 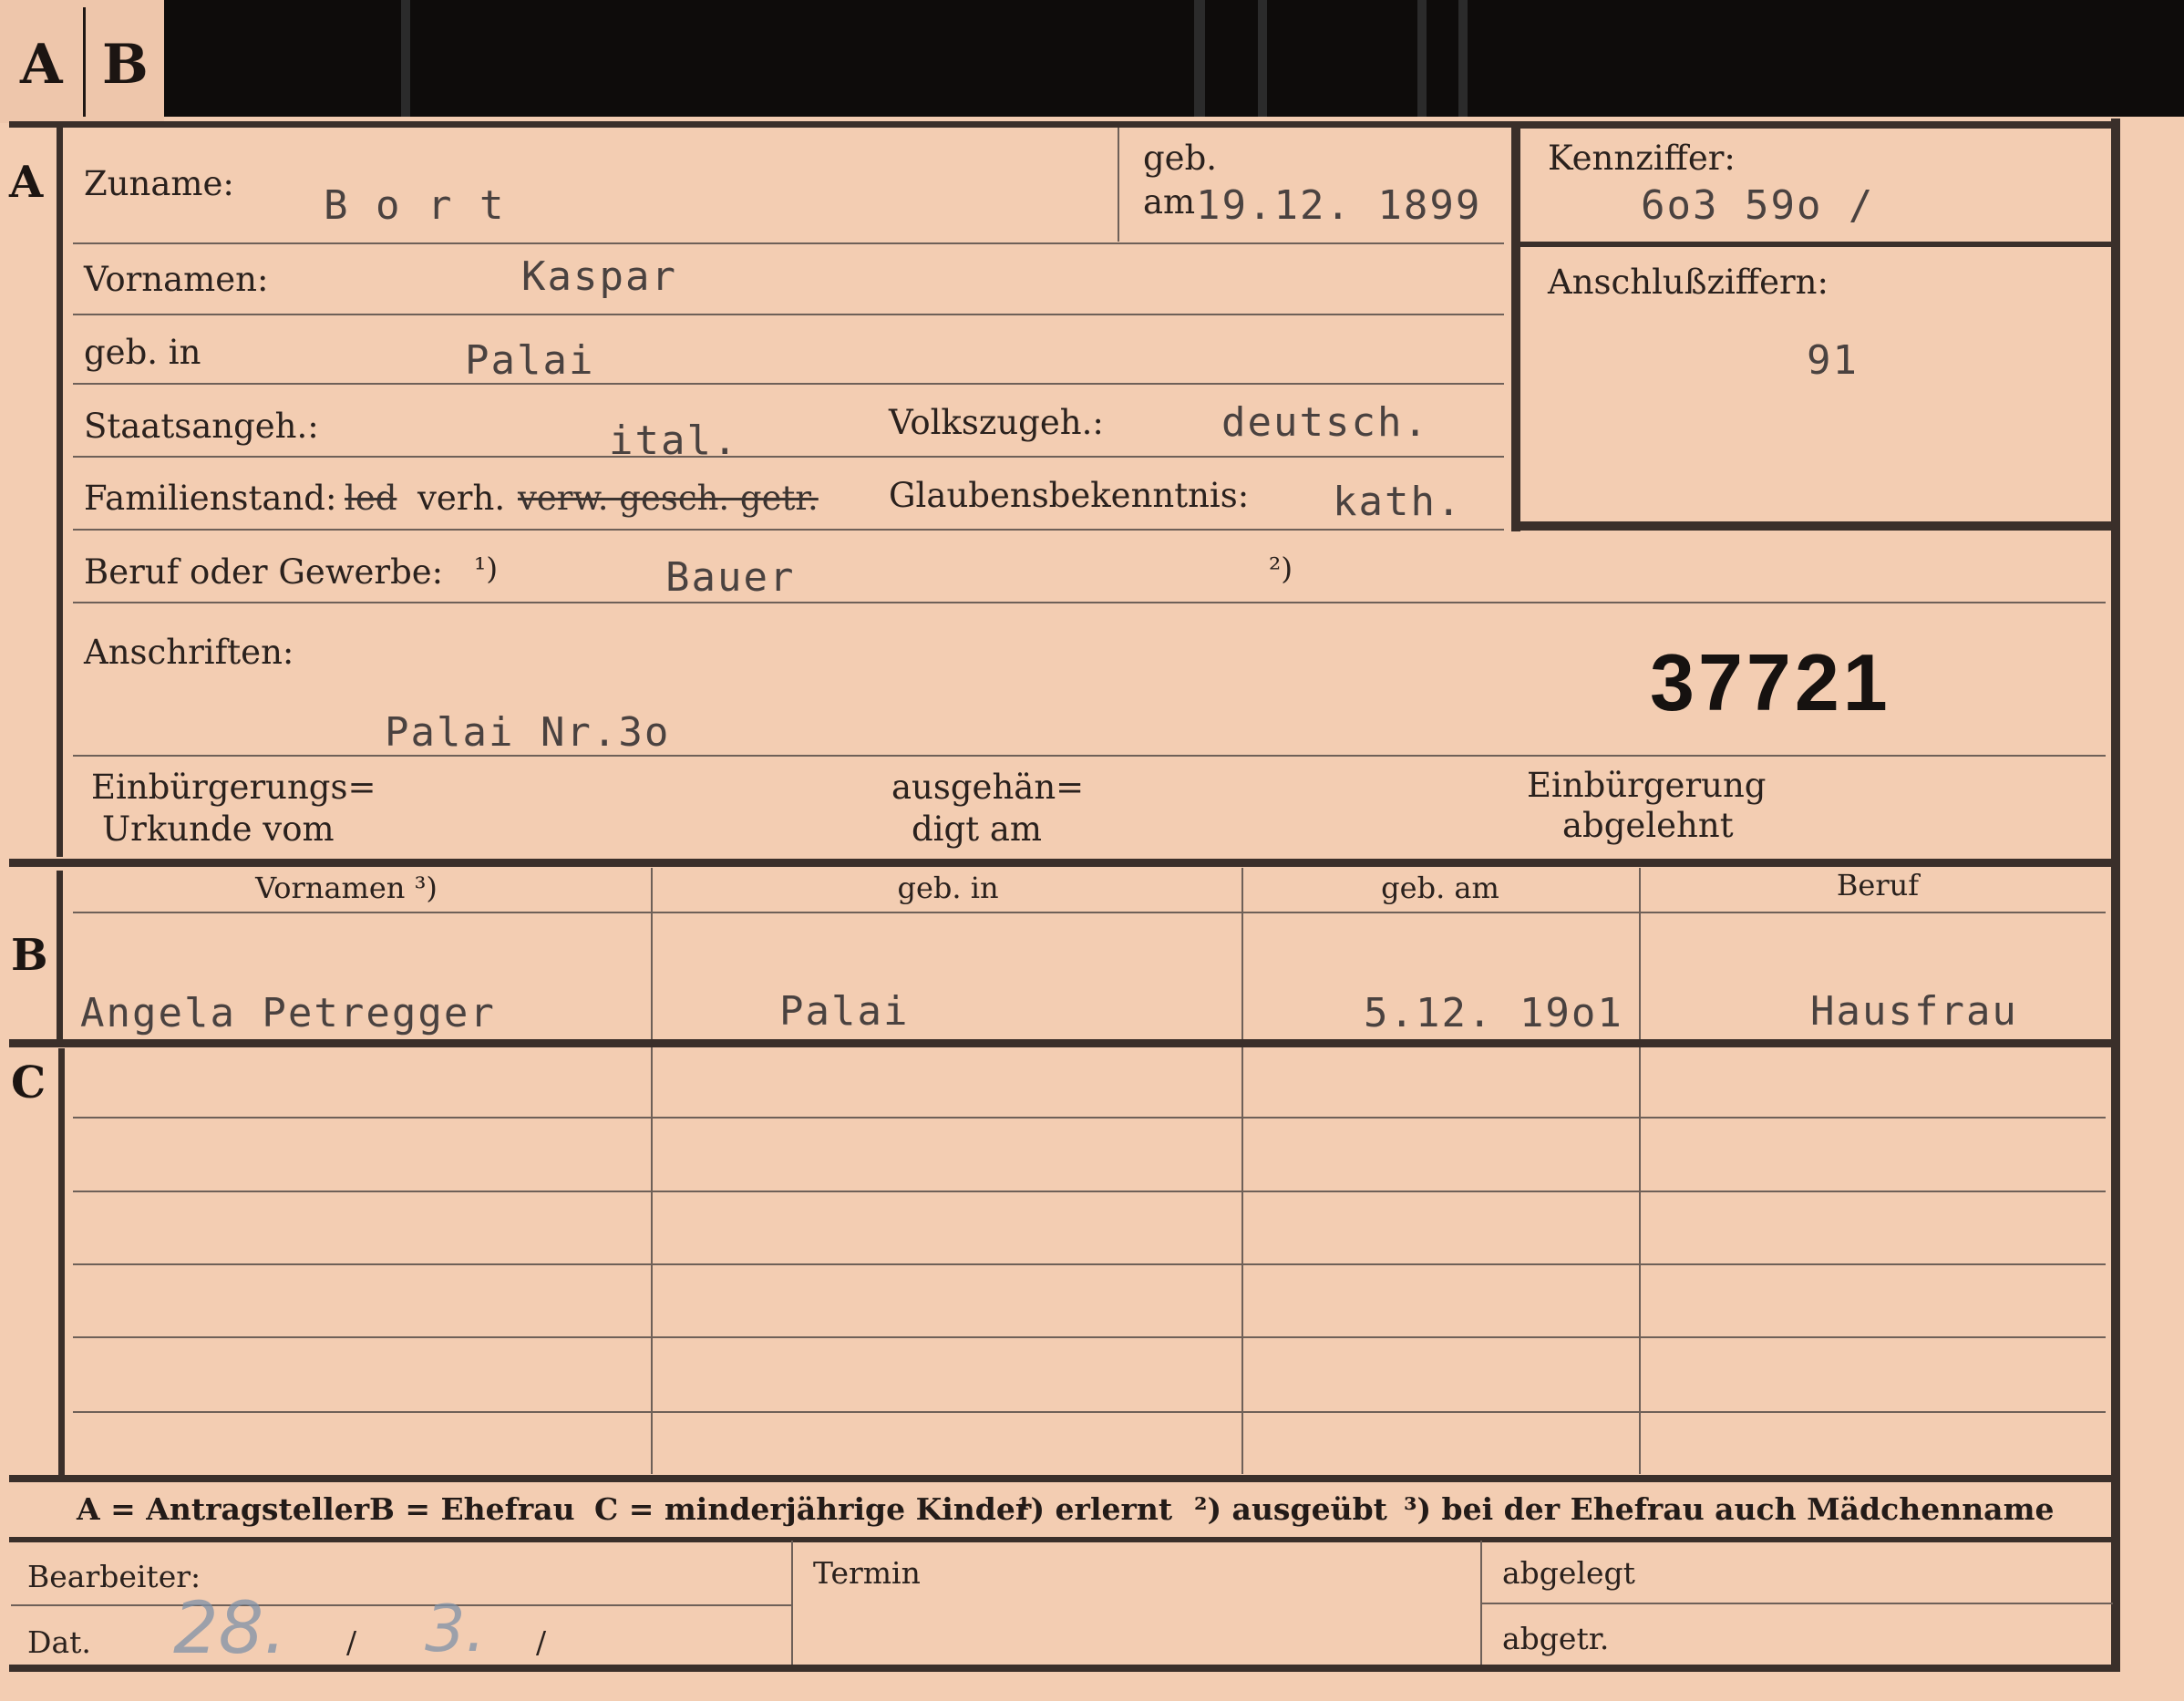 What do you see at coordinates (1062, 1479) in the screenshot?
I see `legend-top-rule` at bounding box center [1062, 1479].